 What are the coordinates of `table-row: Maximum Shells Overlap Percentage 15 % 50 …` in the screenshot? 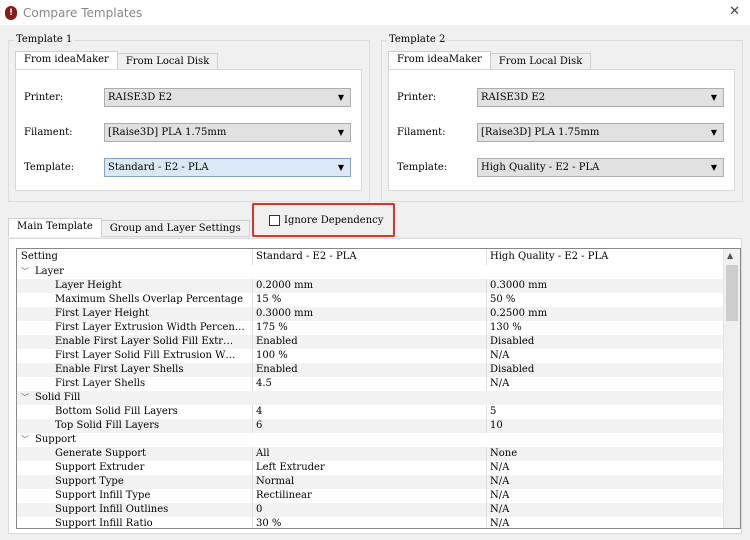 It's located at (378, 300).